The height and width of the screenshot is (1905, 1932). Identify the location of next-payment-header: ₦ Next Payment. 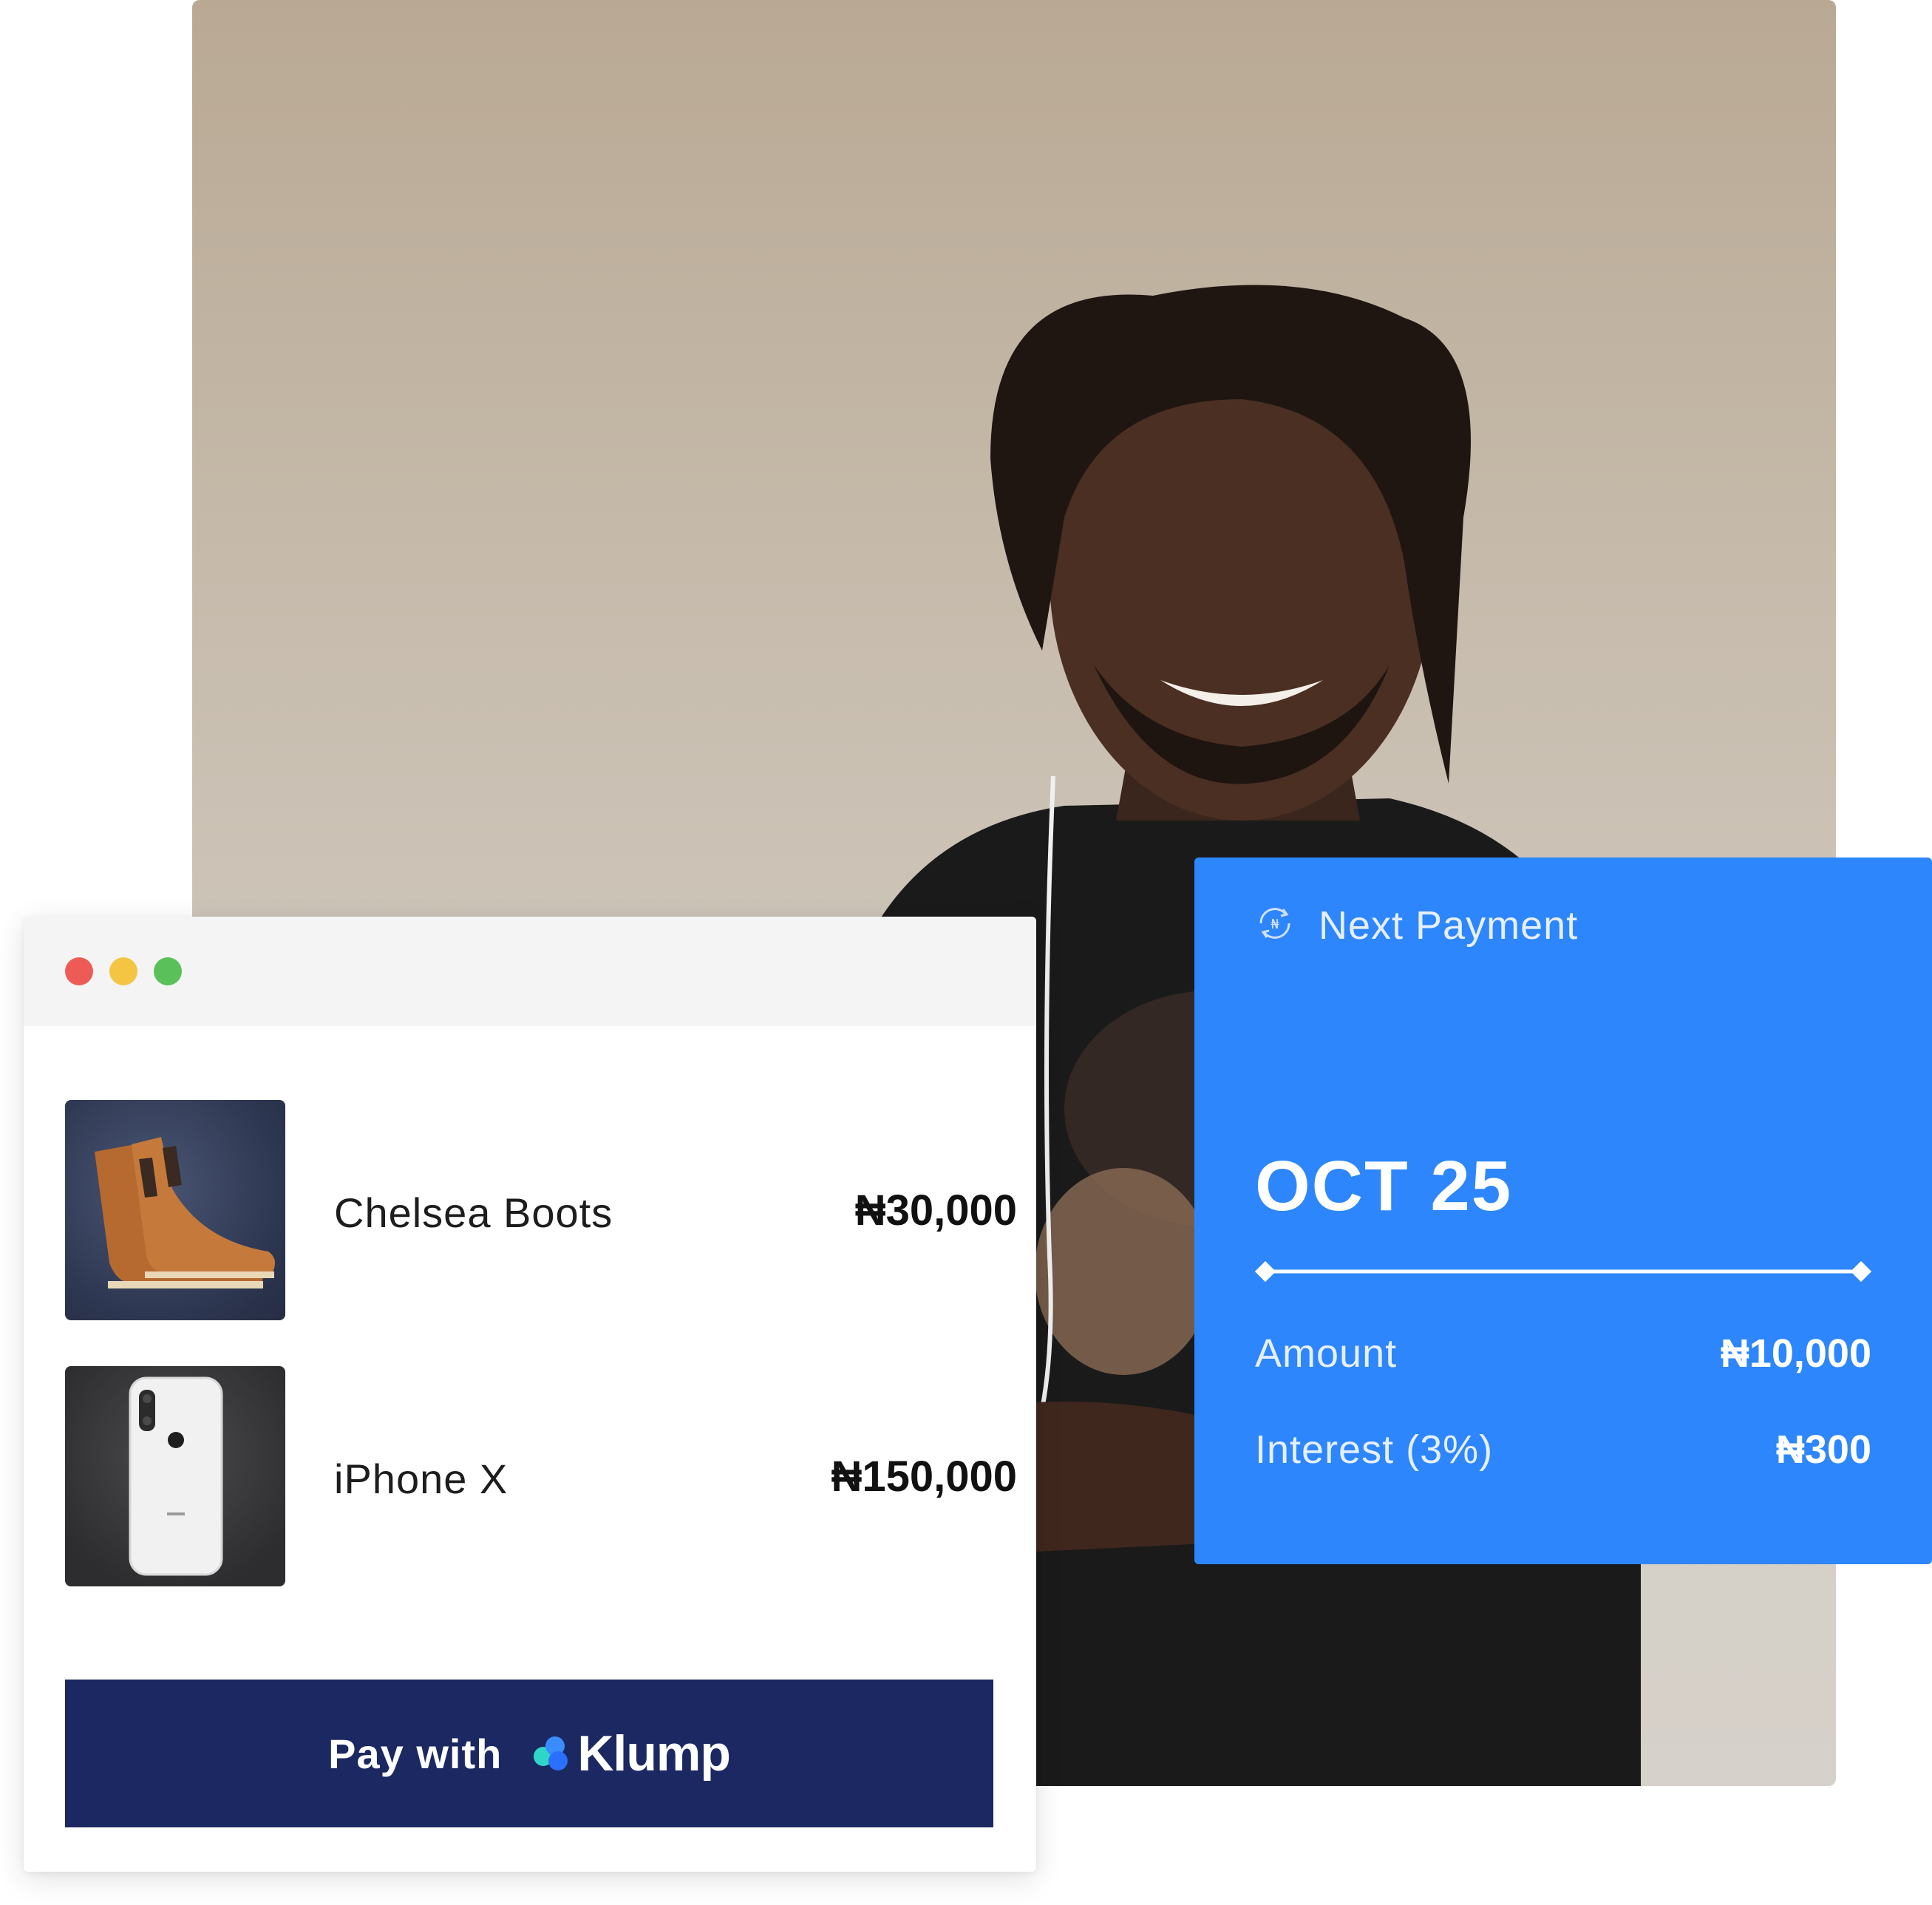
(1416, 925).